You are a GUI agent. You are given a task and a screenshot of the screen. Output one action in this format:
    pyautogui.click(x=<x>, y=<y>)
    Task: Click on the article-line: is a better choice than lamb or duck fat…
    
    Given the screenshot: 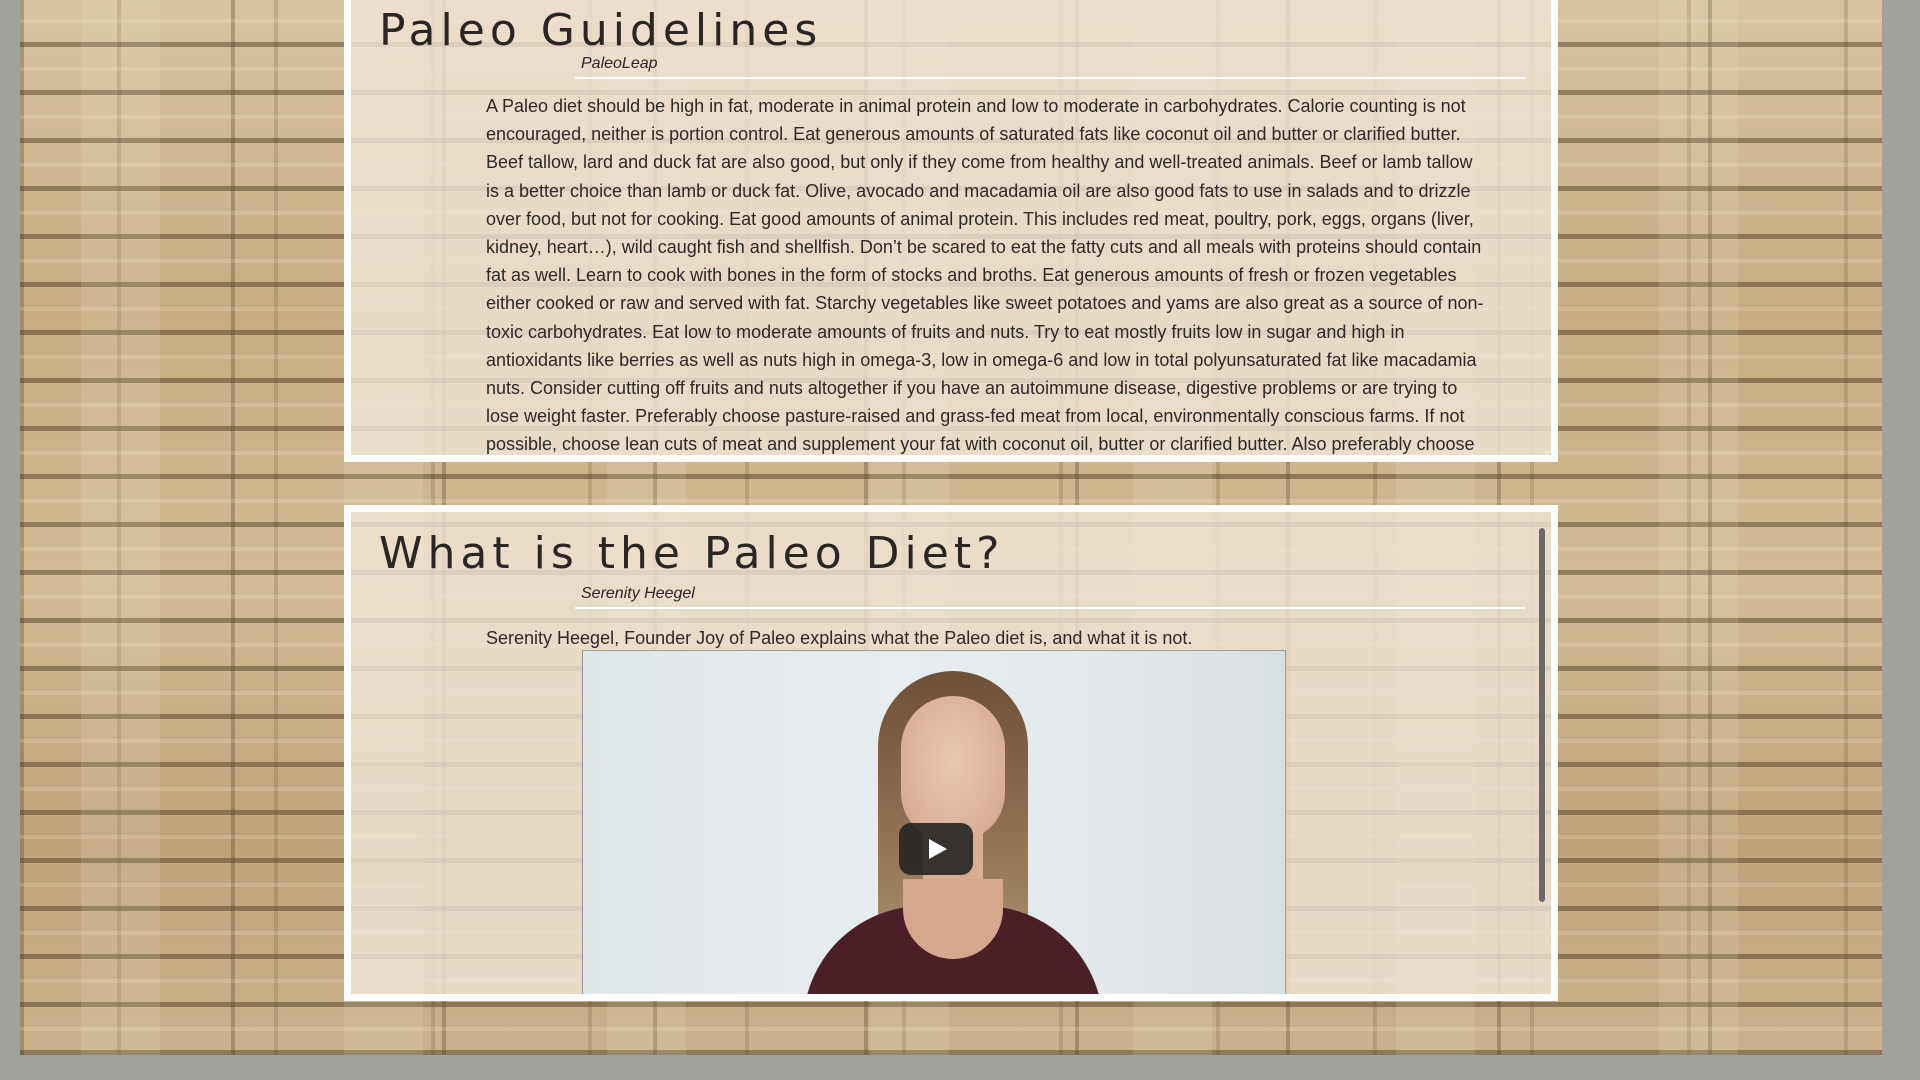 What is the action you would take?
    pyautogui.click(x=978, y=190)
    